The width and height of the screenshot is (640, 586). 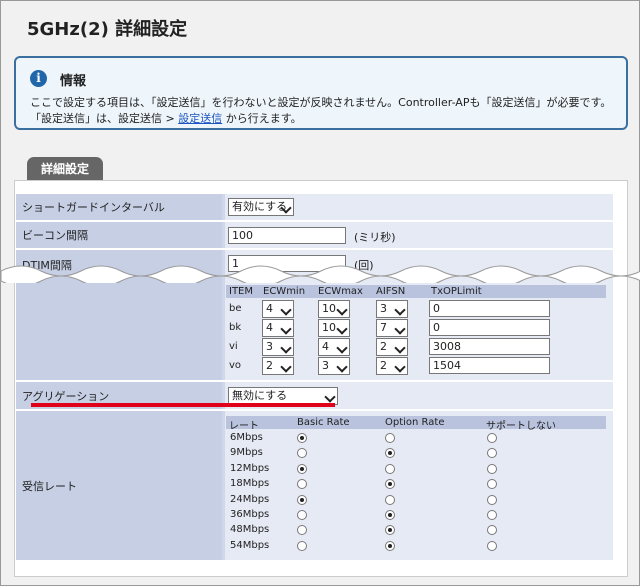 I want to click on wmm-col-aifsn: AIFSN, so click(x=391, y=291).